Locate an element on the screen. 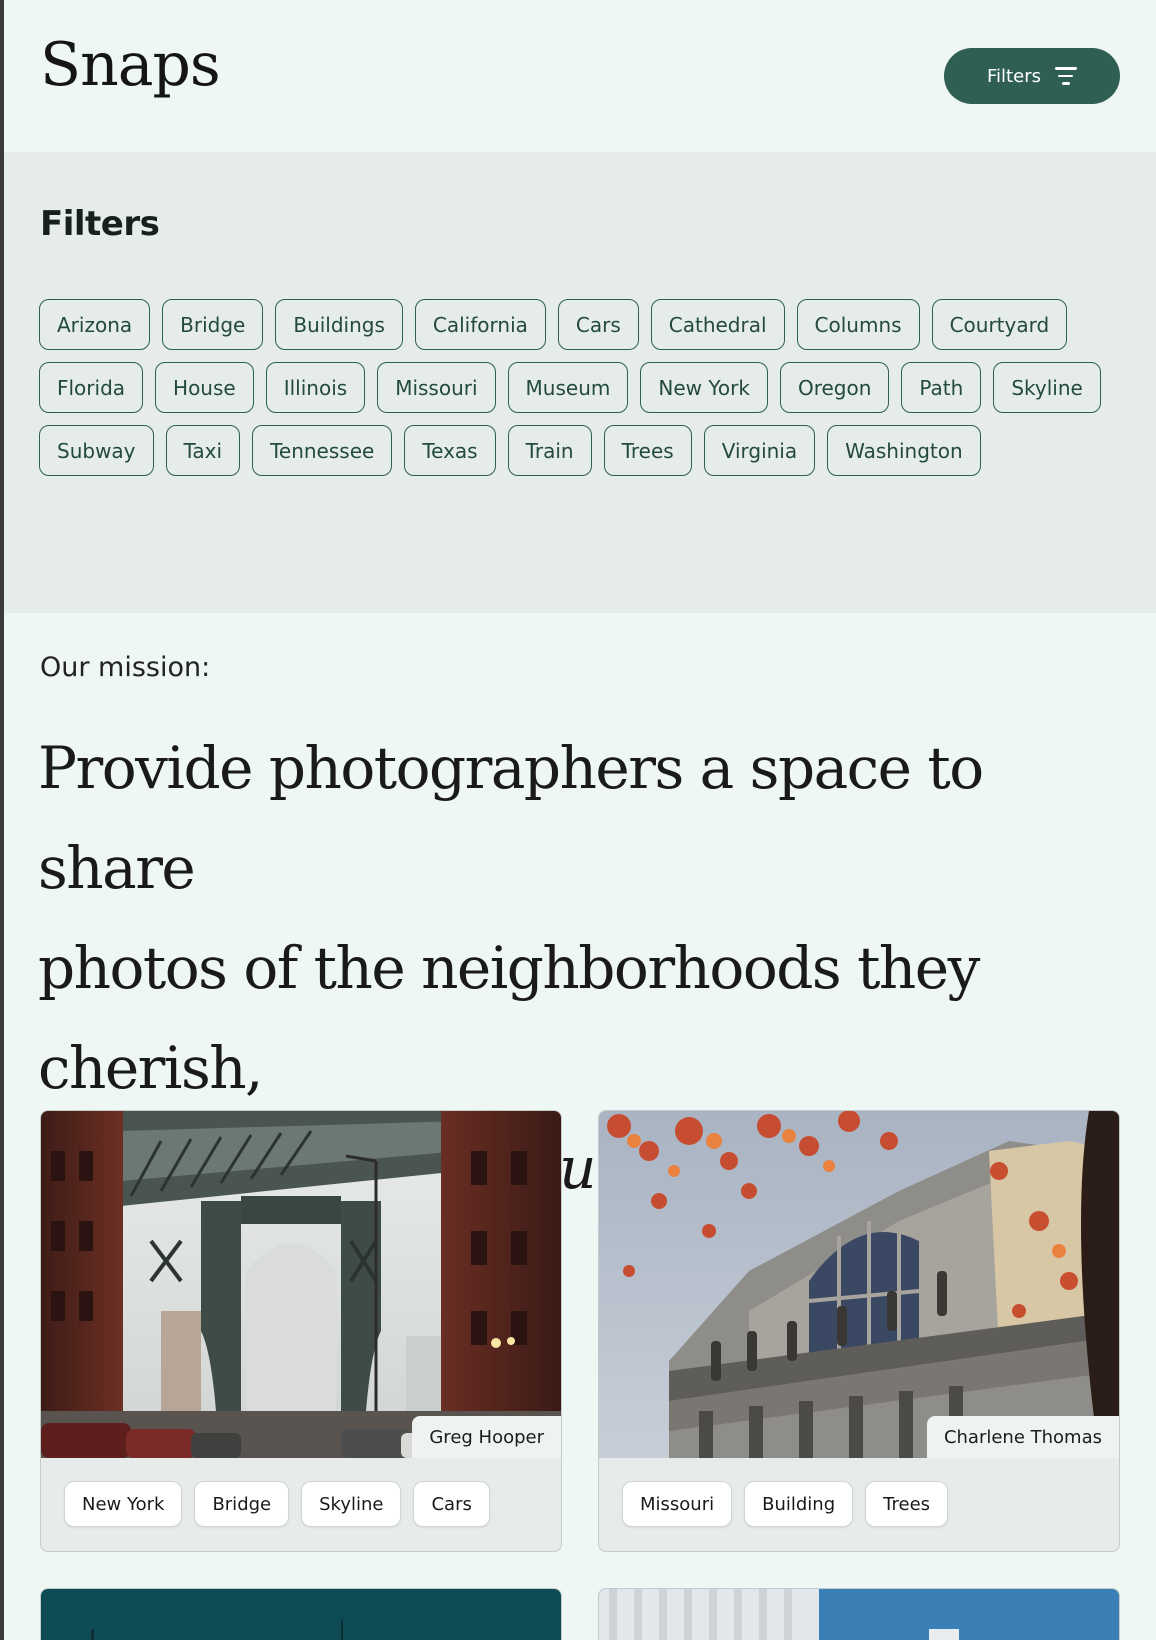  filters-button-label: Filters is located at coordinates (1014, 76).